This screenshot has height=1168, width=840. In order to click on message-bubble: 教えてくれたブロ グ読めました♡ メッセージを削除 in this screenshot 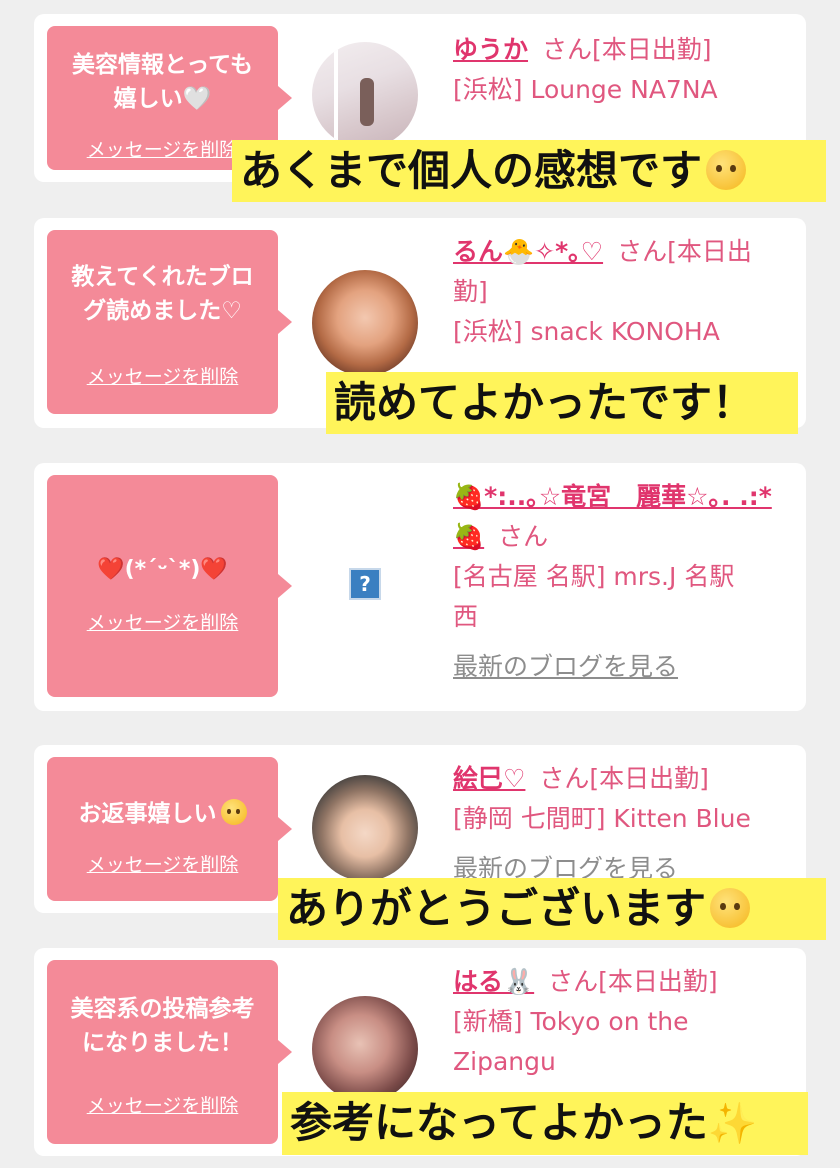, I will do `click(169, 322)`.